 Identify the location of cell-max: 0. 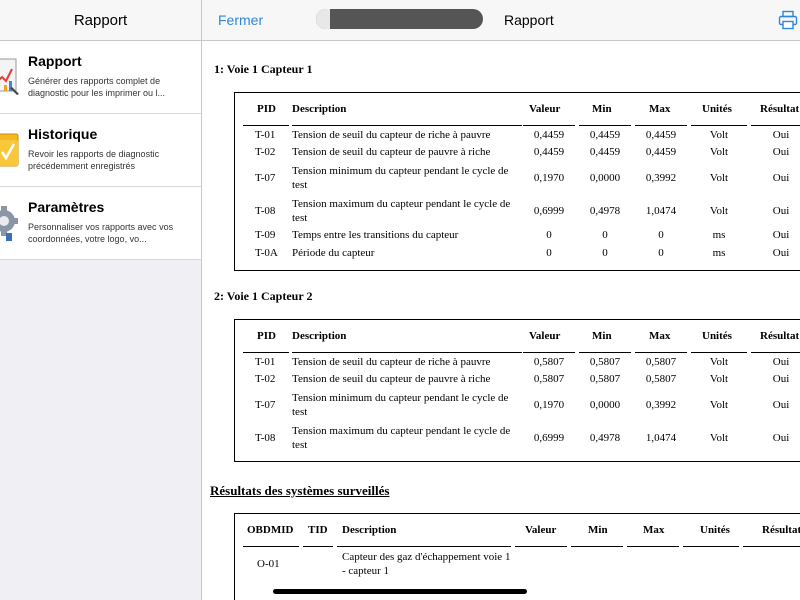
(661, 235).